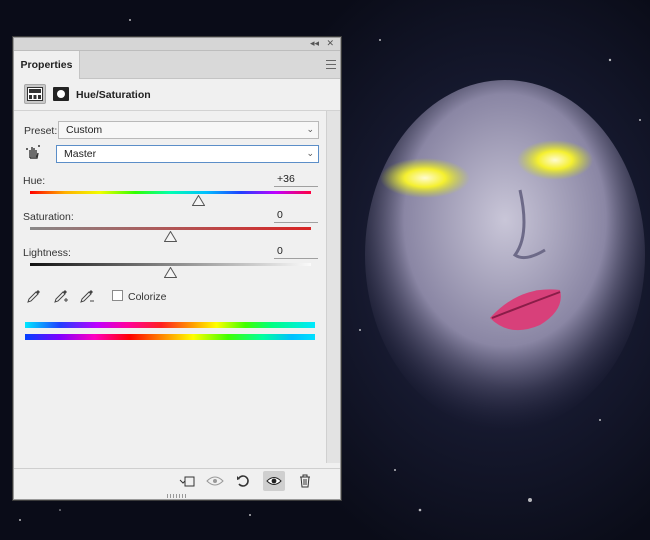  I want to click on visibility-eye-icon, so click(274, 481).